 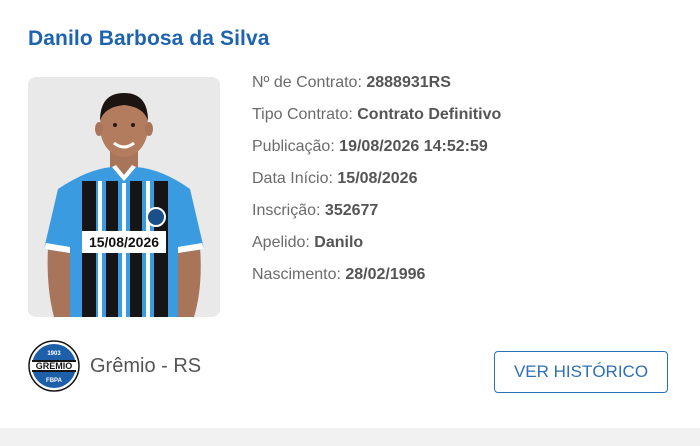 I want to click on club-crest-icon: GRÊMIO 1903 FBPA, so click(x=54, y=366).